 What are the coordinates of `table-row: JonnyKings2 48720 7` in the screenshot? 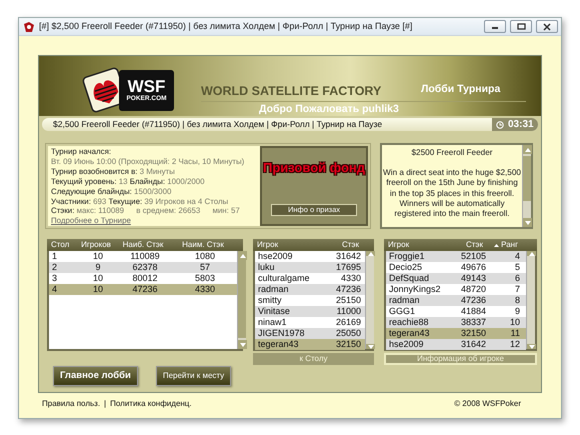 It's located at (456, 289).